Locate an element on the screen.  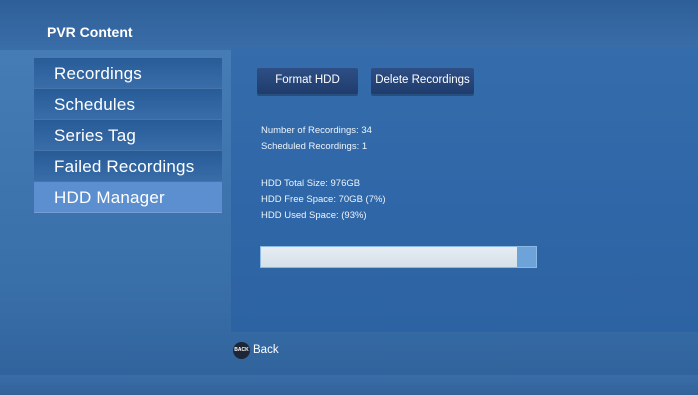
recordings-count: Number of Recordings: 34 is located at coordinates (316, 130).